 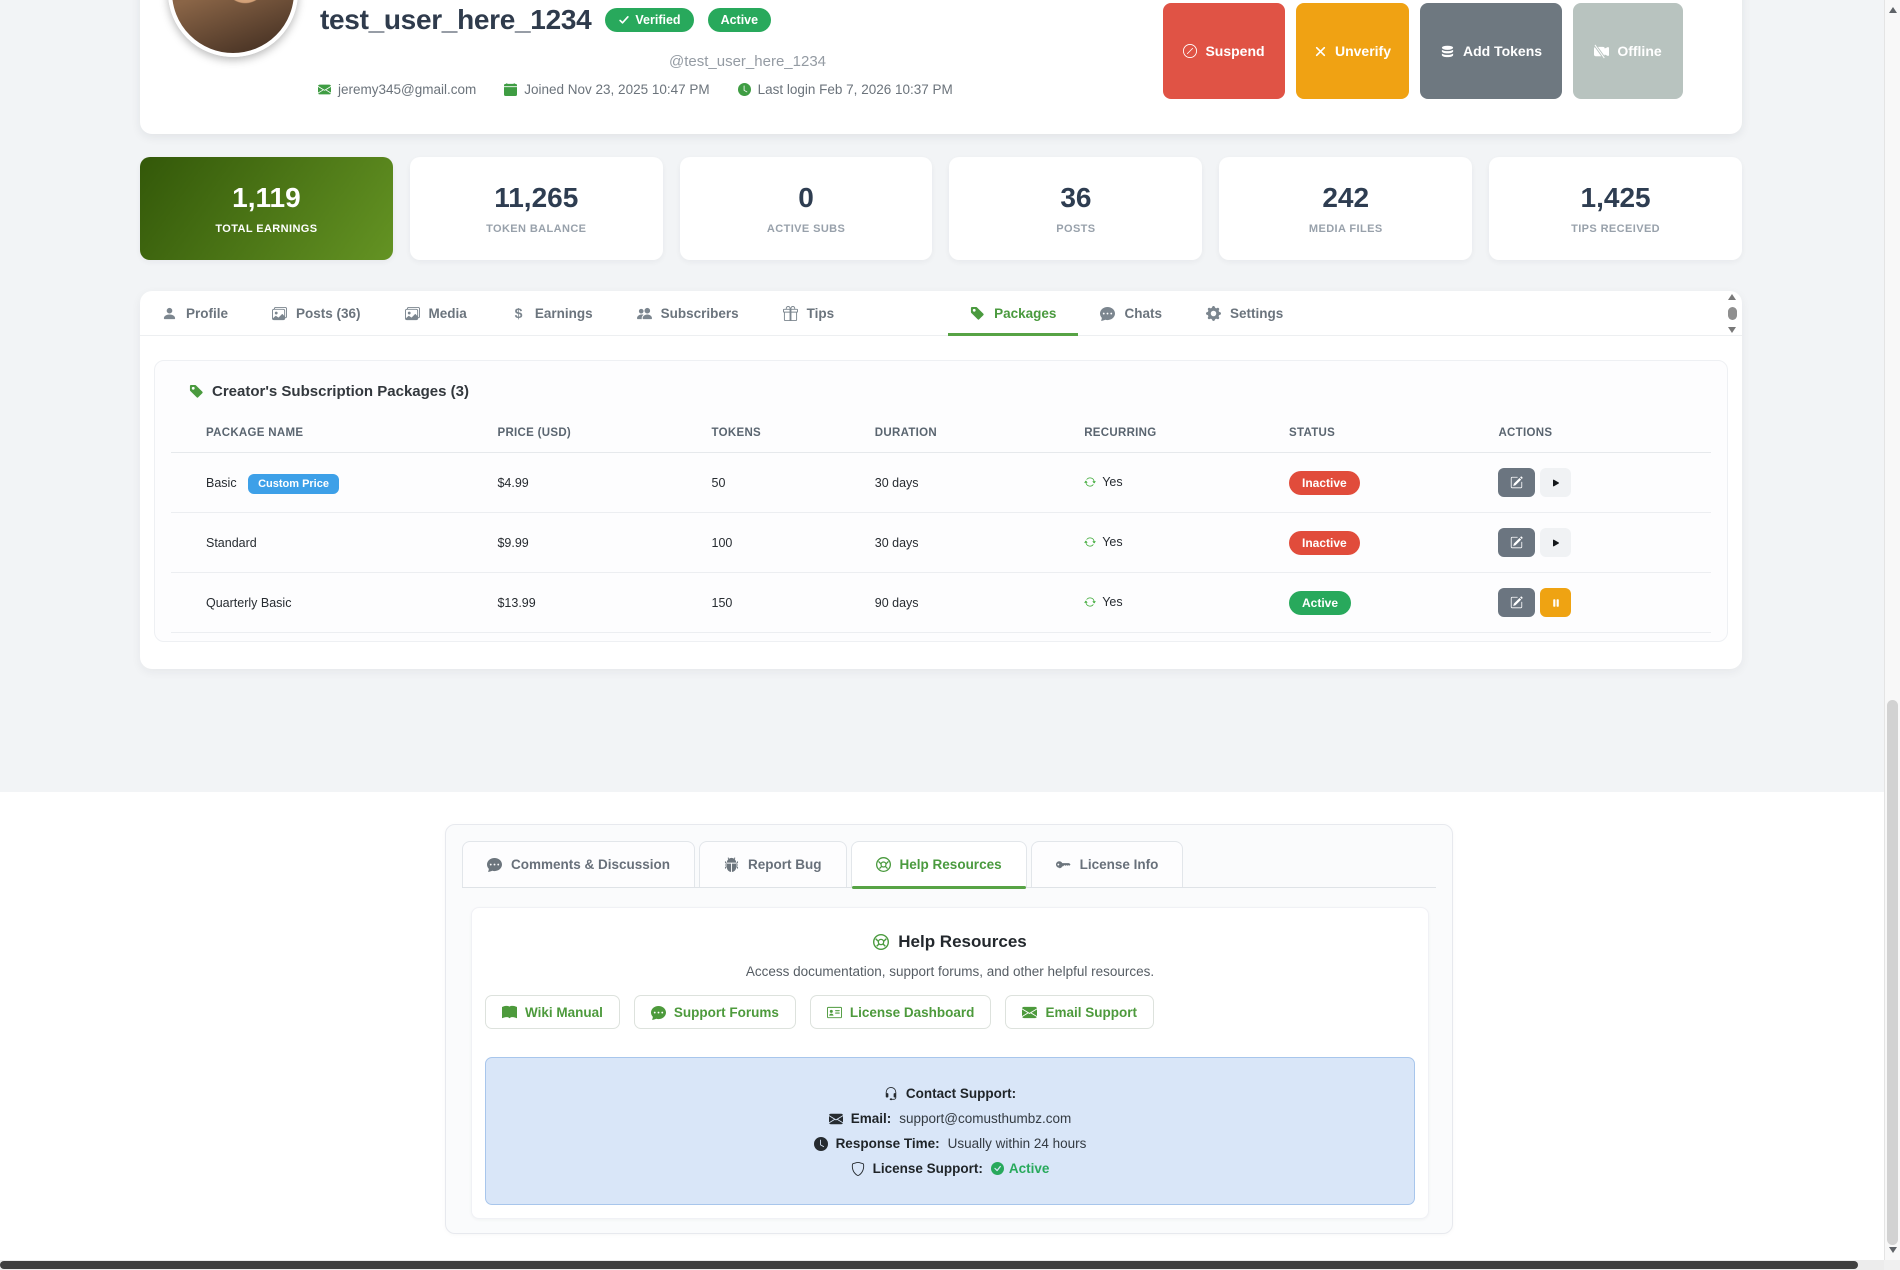 I want to click on avatar, so click(x=233, y=28).